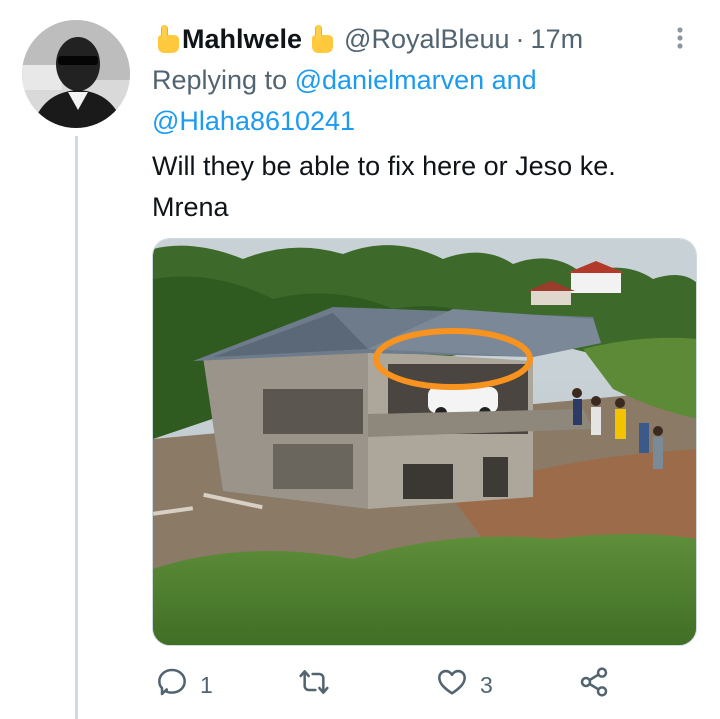 The image size is (720, 719). What do you see at coordinates (387, 685) in the screenshot?
I see `tweet-actions: 1 3` at bounding box center [387, 685].